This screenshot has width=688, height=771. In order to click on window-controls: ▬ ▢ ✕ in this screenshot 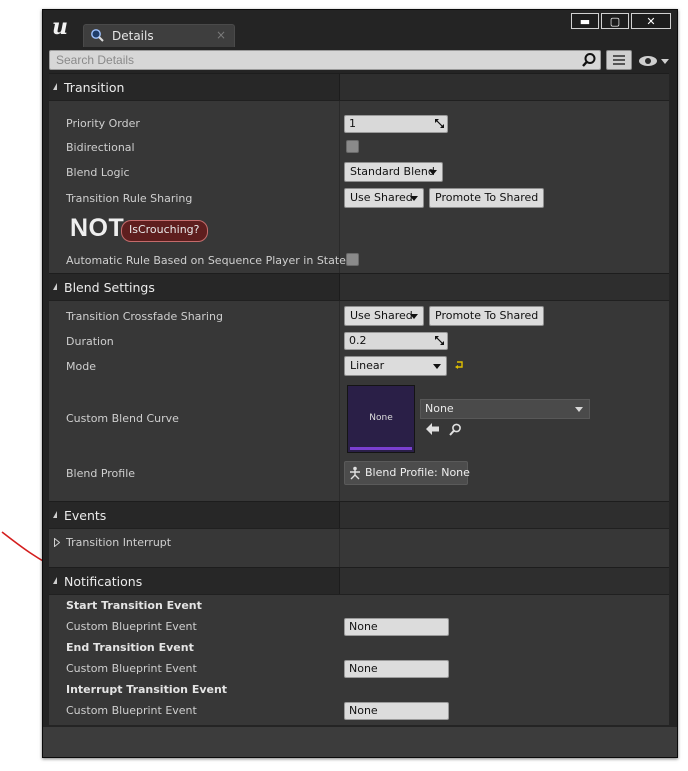, I will do `click(620, 21)`.